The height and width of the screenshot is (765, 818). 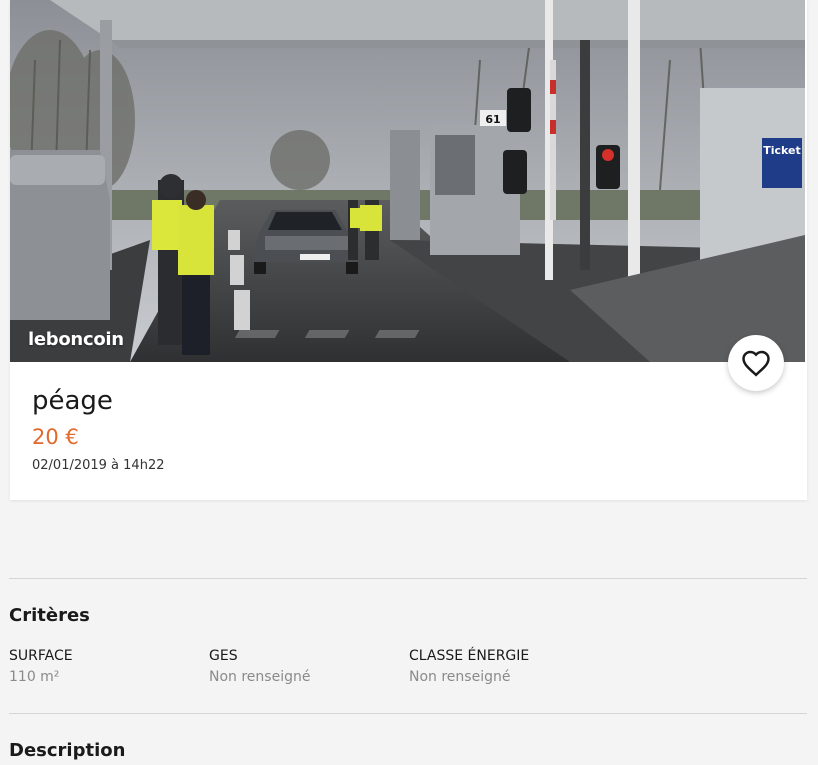 What do you see at coordinates (41, 666) in the screenshot?
I see `criteria-surface: SURFACE 110 m²` at bounding box center [41, 666].